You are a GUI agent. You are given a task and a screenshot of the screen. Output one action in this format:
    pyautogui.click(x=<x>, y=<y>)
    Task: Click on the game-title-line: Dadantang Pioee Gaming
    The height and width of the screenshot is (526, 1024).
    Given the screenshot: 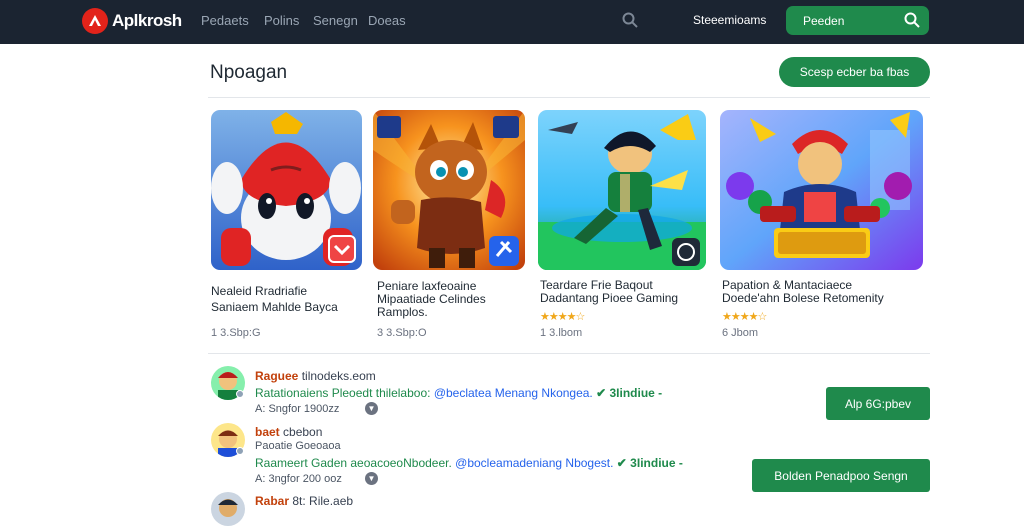 What is the action you would take?
    pyautogui.click(x=609, y=298)
    